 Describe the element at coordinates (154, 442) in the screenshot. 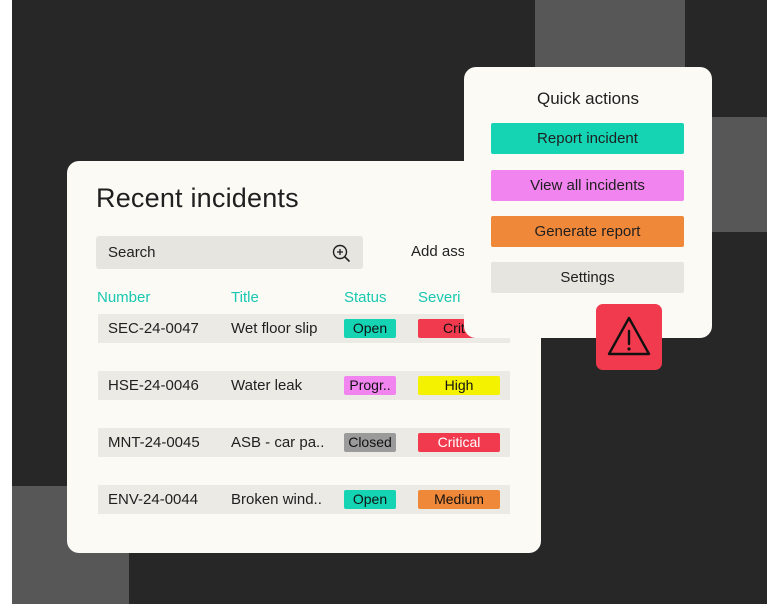

I see `incident-number: MNT-24-0045` at that location.